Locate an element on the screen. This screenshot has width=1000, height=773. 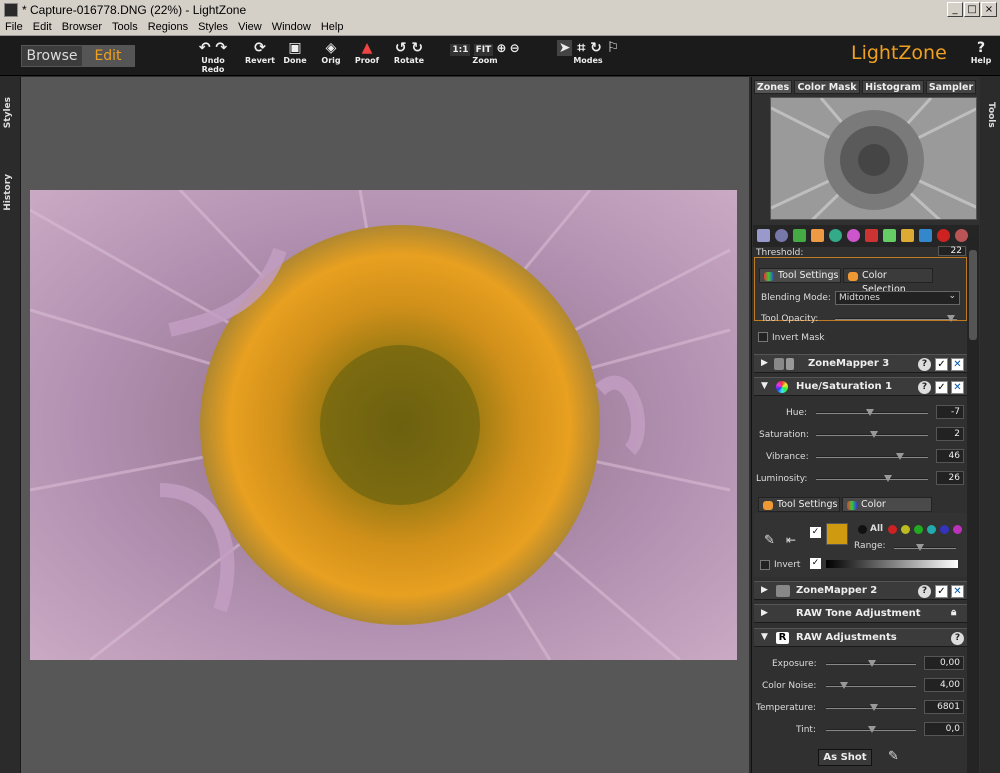
rotate-button: ↺ ↻ Rotate is located at coordinates (409, 52).